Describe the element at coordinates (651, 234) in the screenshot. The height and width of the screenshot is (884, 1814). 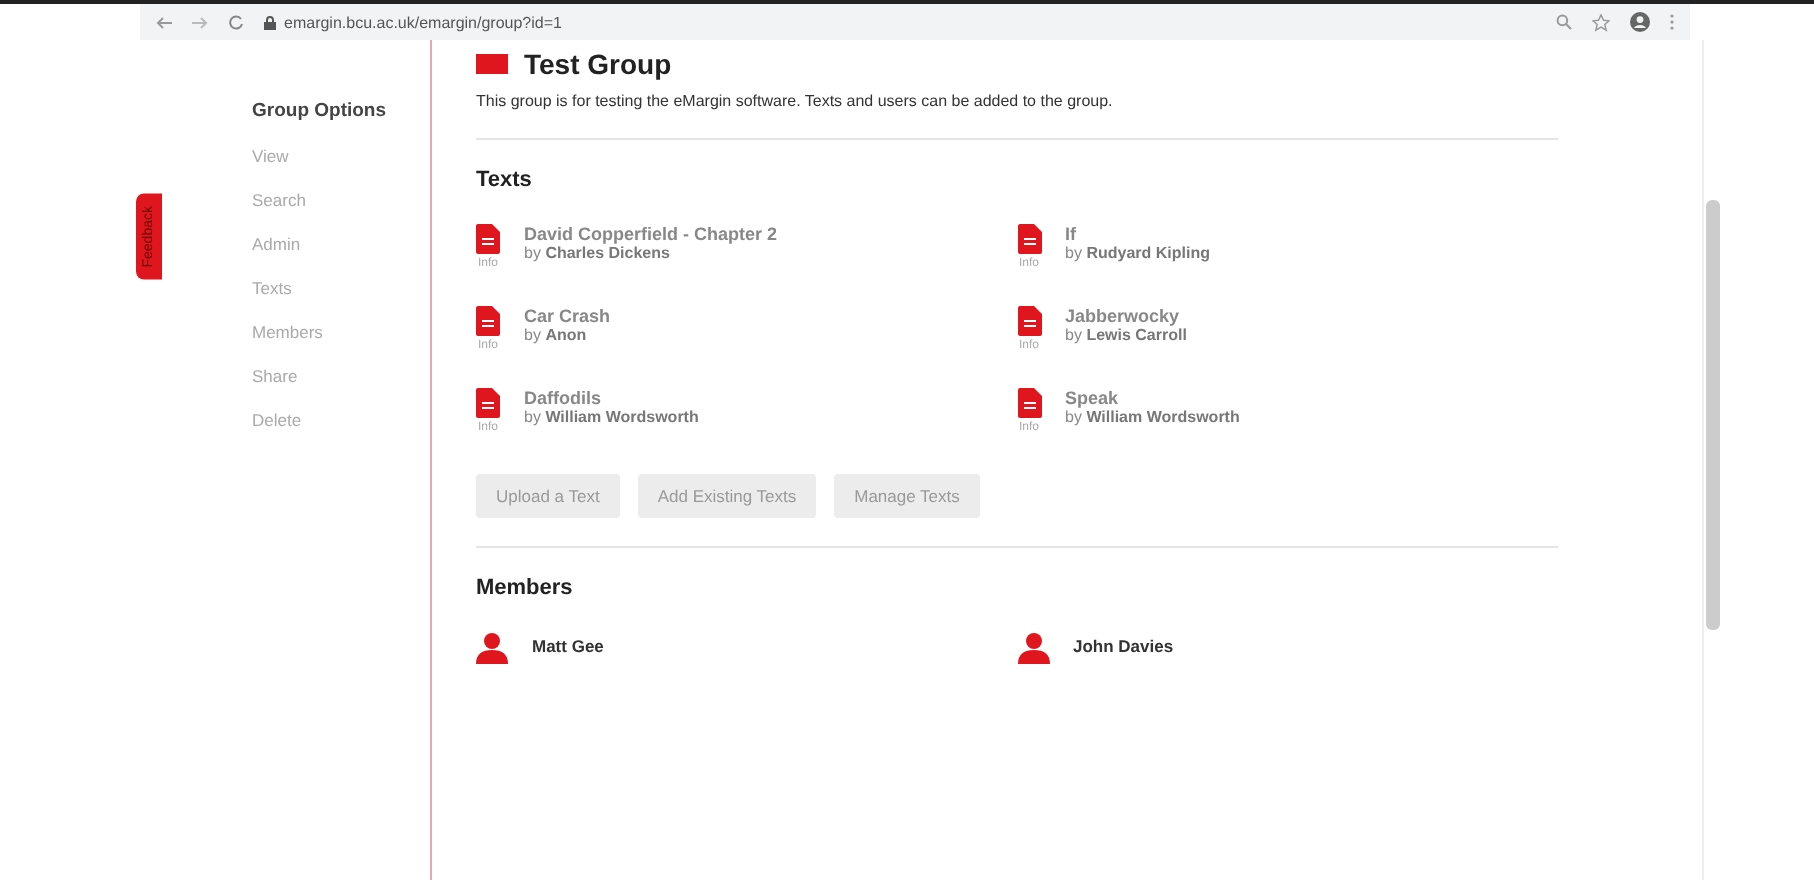
I see `text-title: David Copperfield - Chapter 2` at that location.